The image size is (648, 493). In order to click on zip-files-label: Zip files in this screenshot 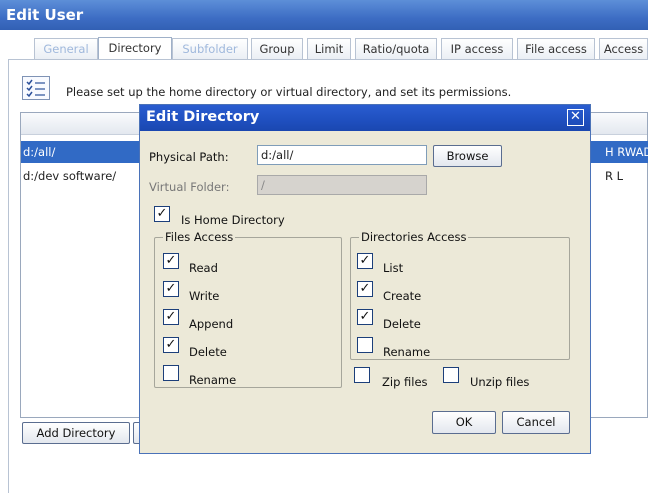, I will do `click(405, 382)`.